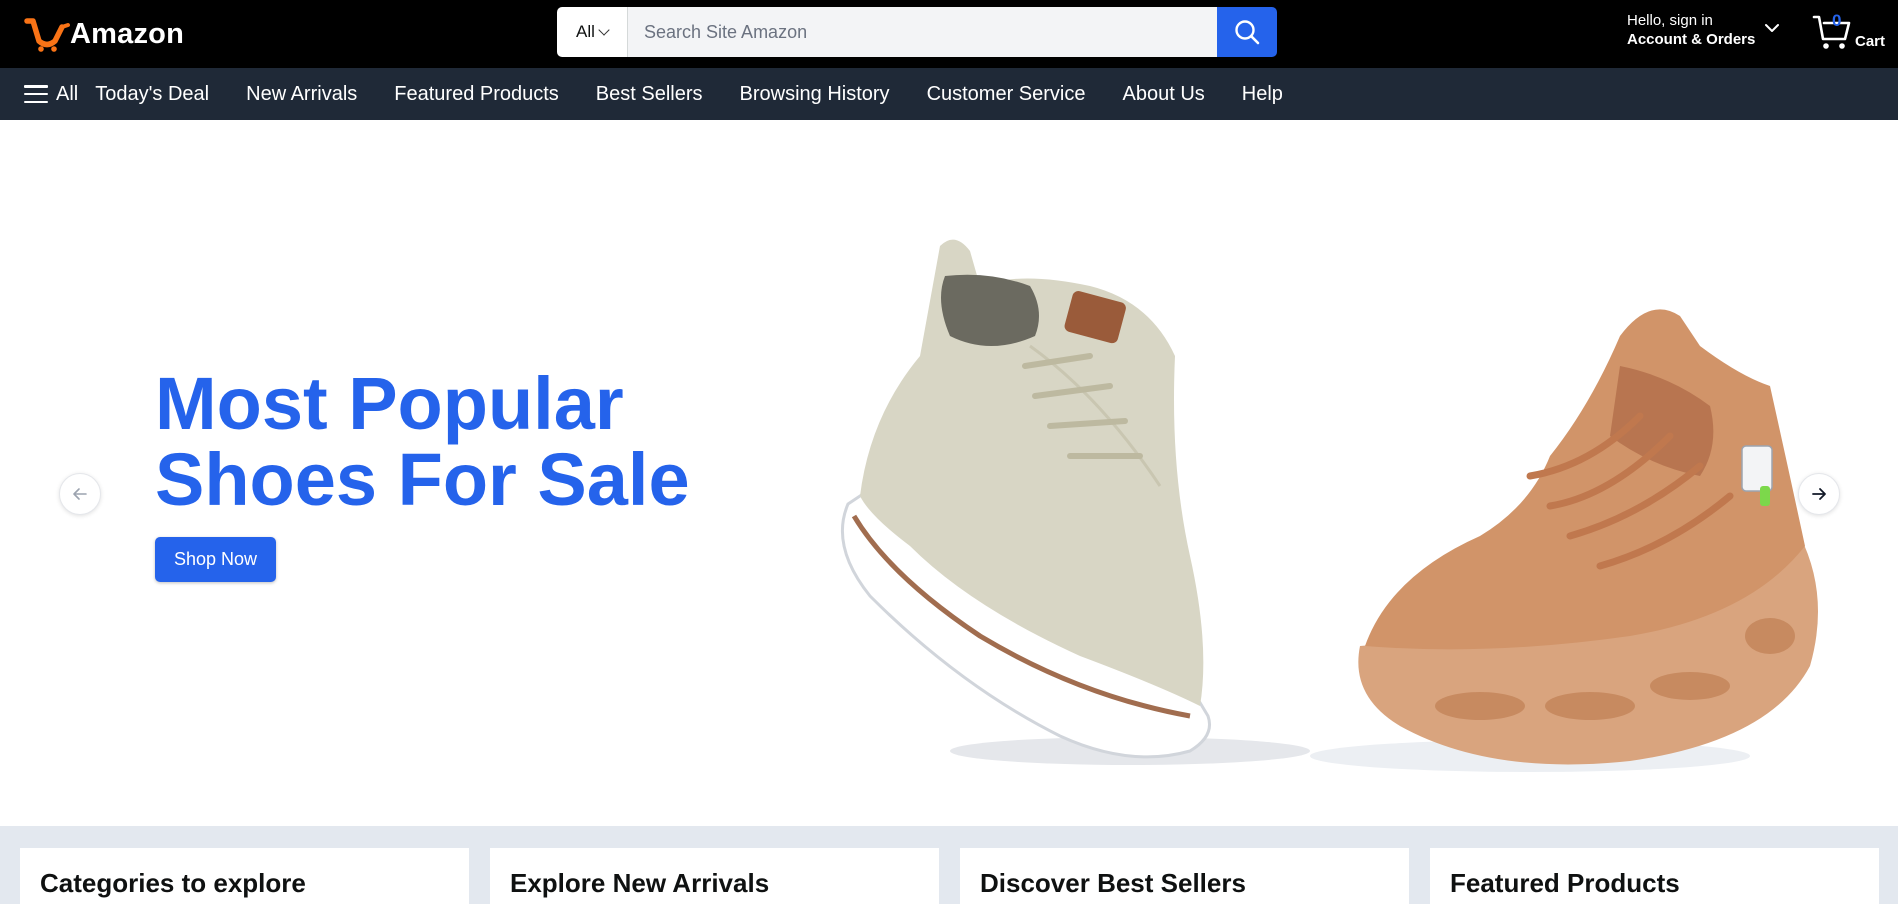 This screenshot has height=904, width=1898. What do you see at coordinates (1691, 30) in the screenshot?
I see `account-menu: Hello, sign in Account & Orders` at bounding box center [1691, 30].